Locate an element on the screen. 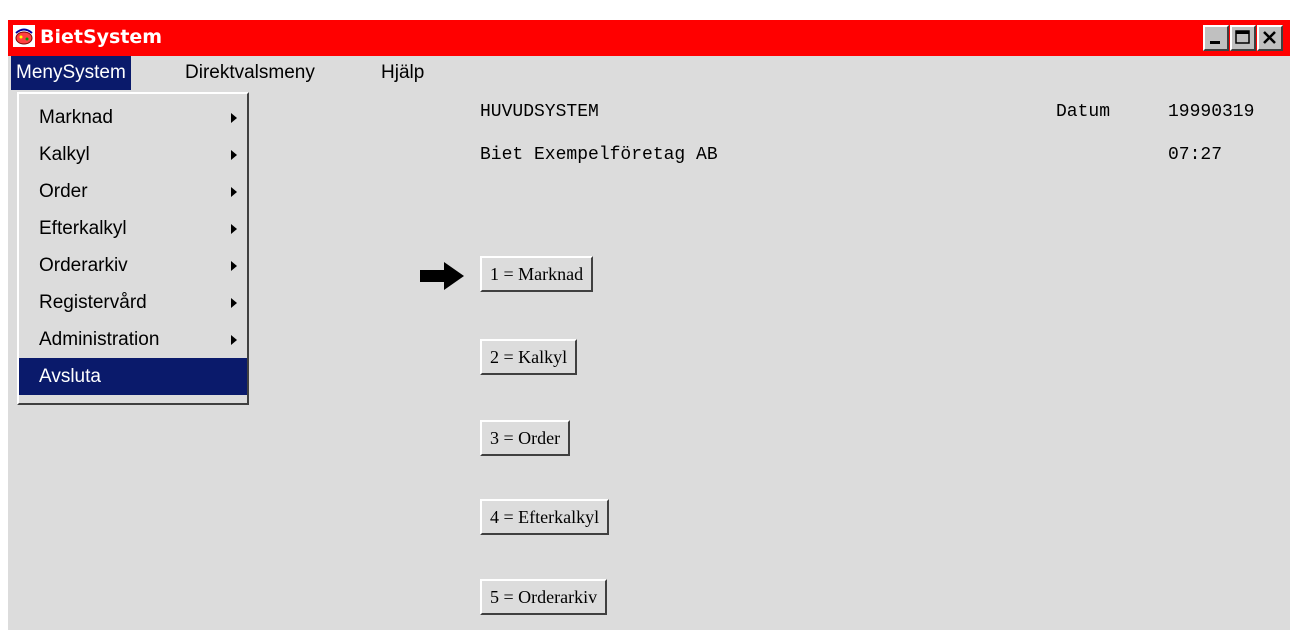 The image size is (1290, 630). dropdown-item-efterkalkyl: Efterkalkyl is located at coordinates (133, 228).